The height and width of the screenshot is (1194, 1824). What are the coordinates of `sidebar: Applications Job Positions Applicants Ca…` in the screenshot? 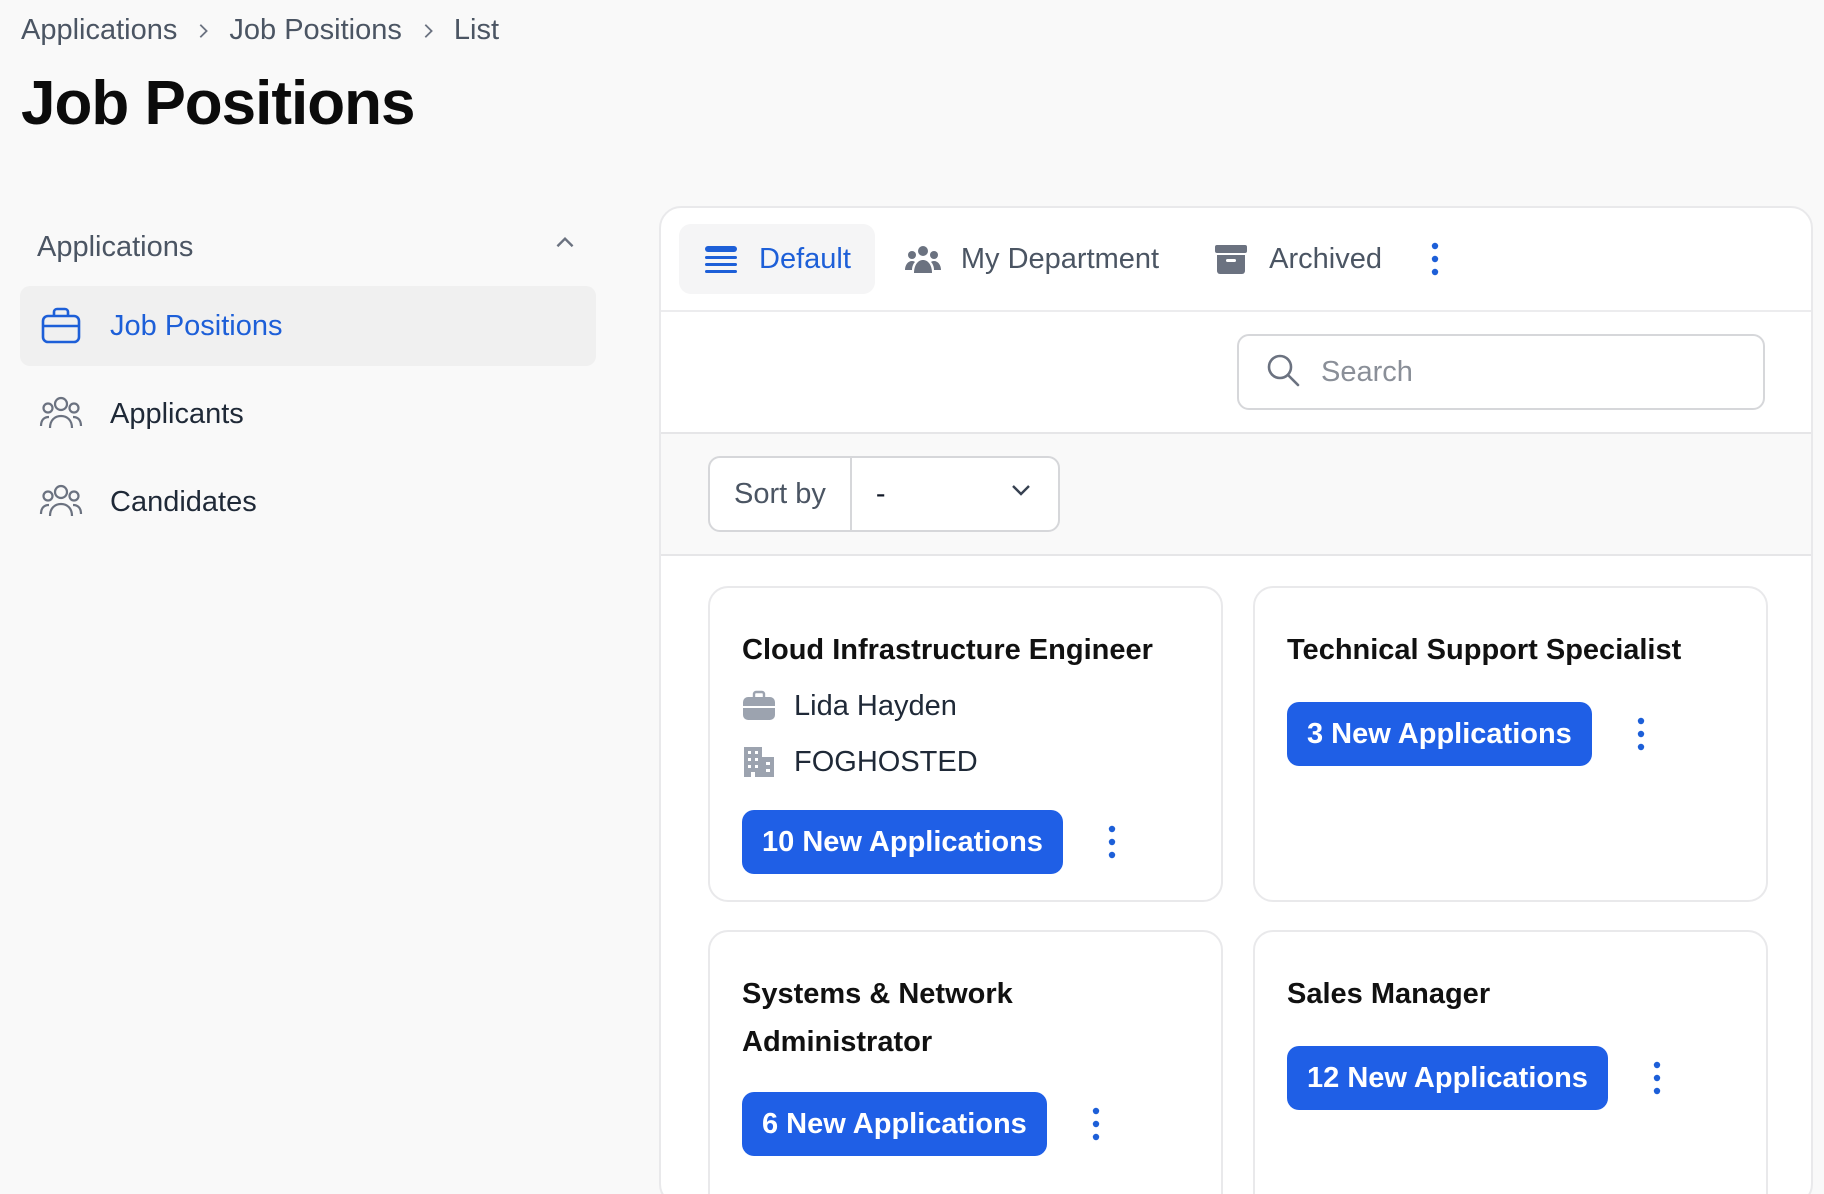 It's located at (308, 380).